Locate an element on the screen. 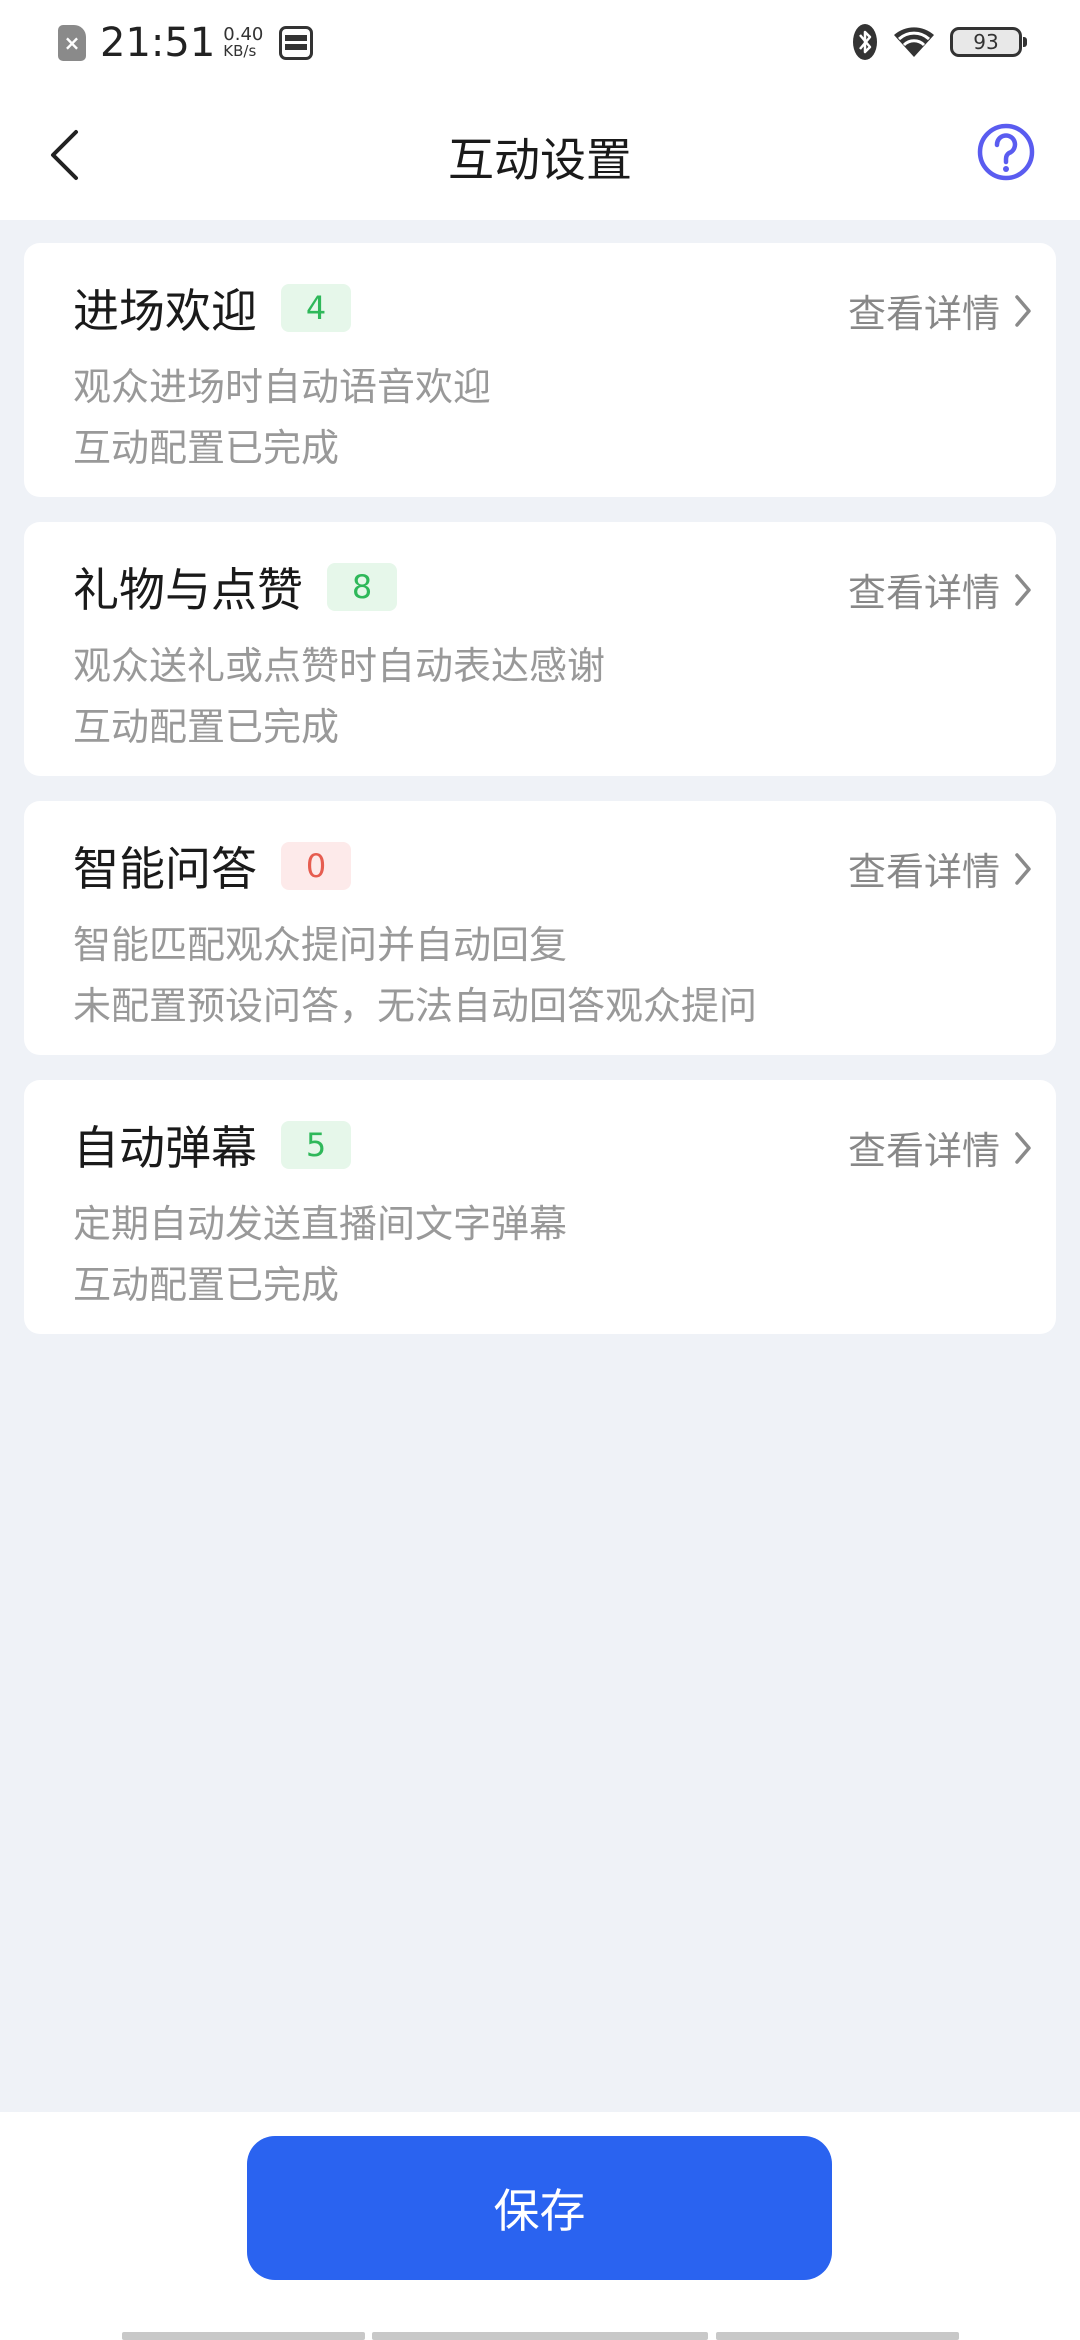  save-button: 保存 is located at coordinates (539, 2208).